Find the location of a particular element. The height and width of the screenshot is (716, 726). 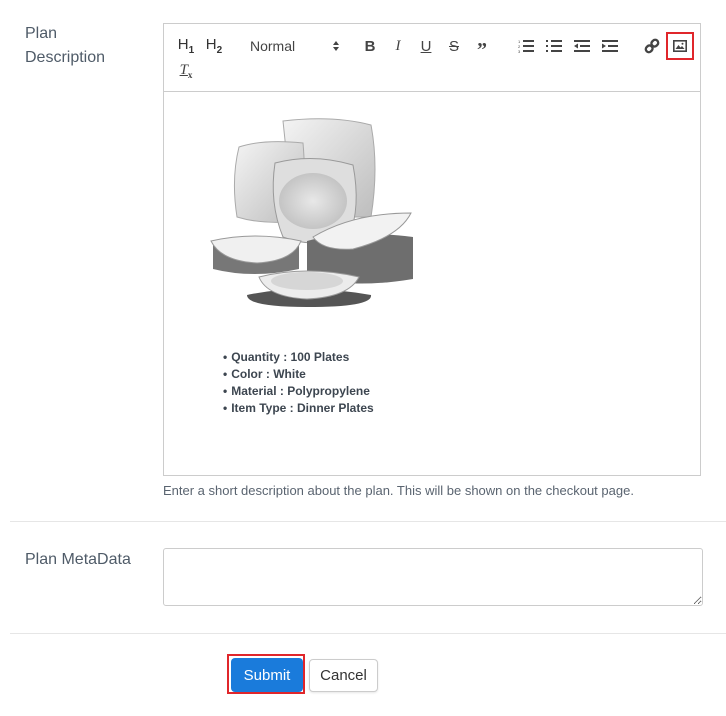

label-line-2: Description is located at coordinates (65, 57).